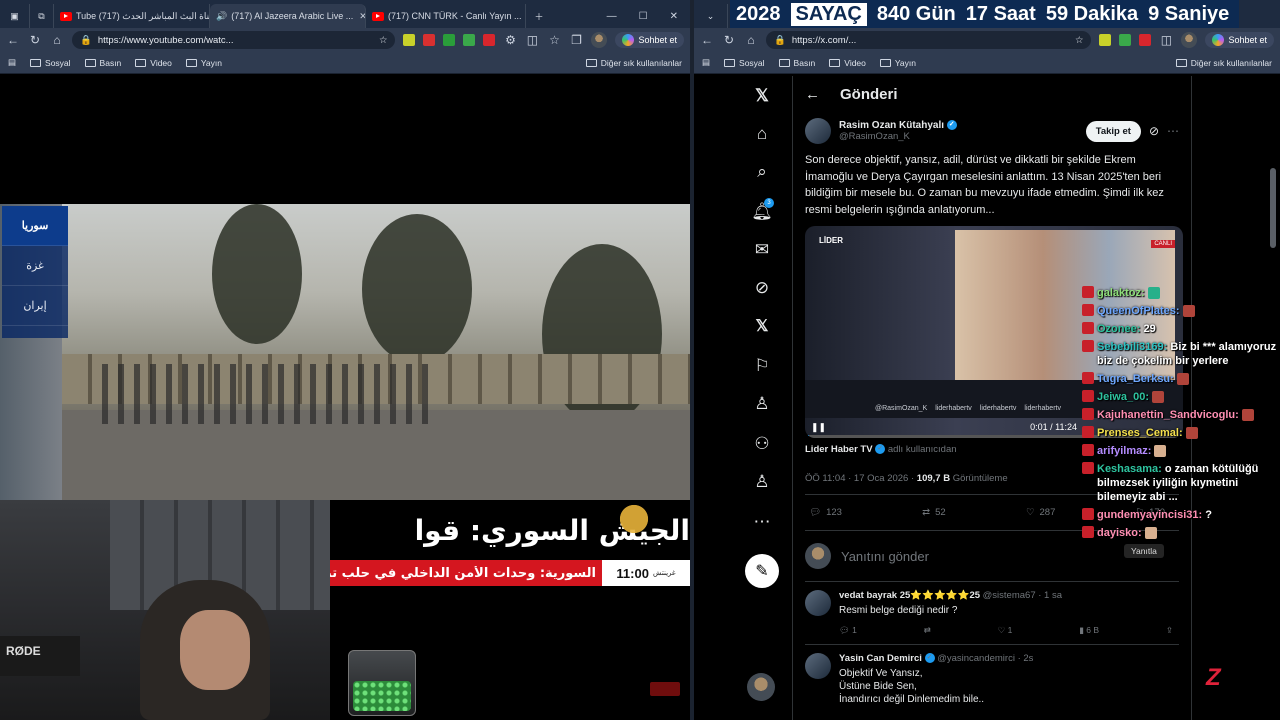  What do you see at coordinates (818, 131) in the screenshot?
I see `author-avatar` at bounding box center [818, 131].